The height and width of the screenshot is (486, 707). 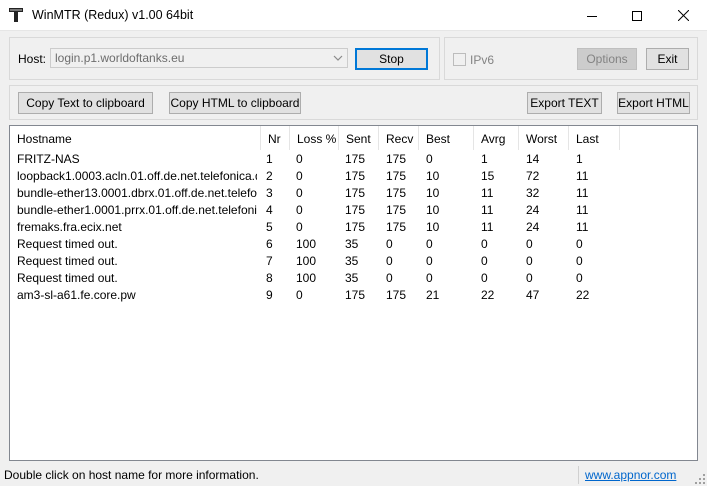 I want to click on column-header-avrg: Avrg, so click(x=496, y=138).